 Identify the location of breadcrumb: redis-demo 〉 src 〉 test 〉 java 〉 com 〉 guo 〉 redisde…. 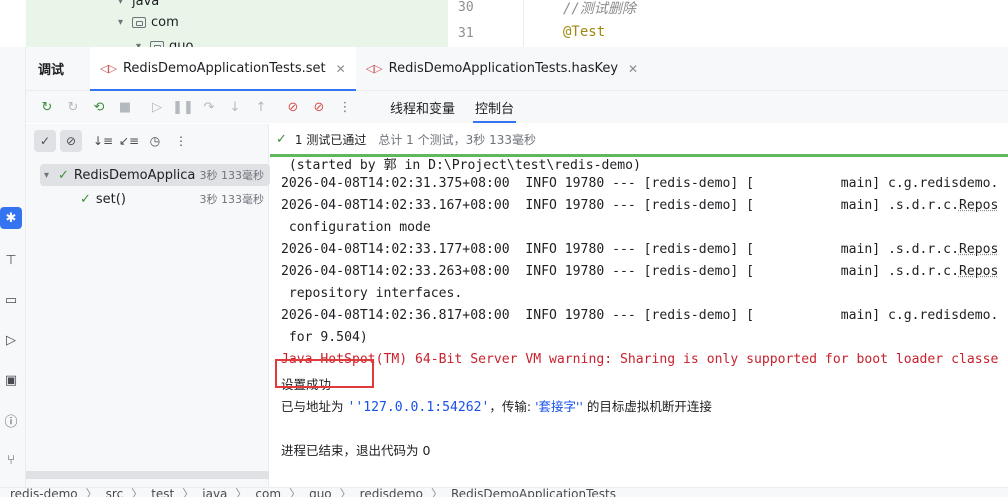
(313, 492).